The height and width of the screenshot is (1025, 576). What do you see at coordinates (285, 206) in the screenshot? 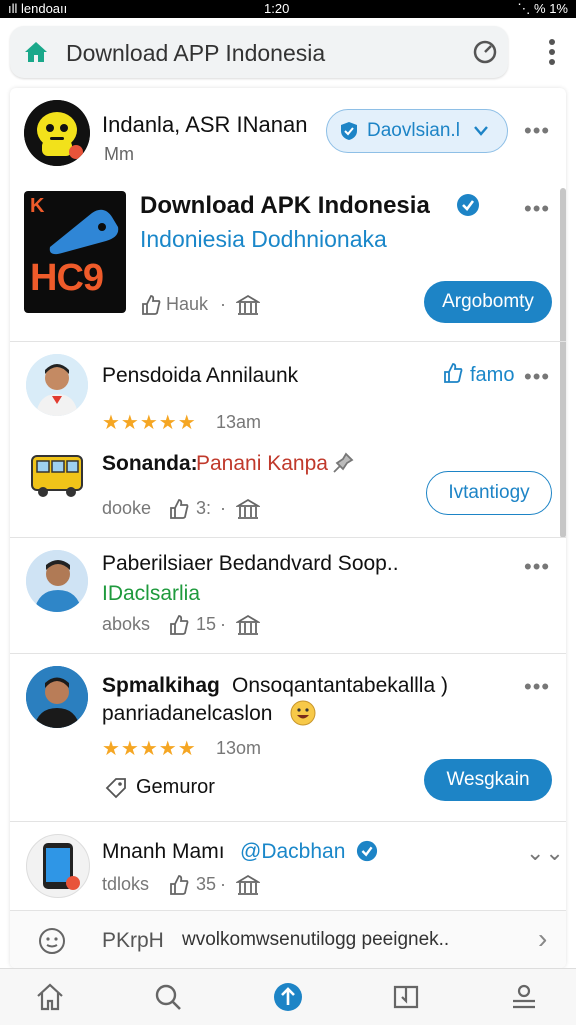
I see `app-name: Download APK Indonesia` at bounding box center [285, 206].